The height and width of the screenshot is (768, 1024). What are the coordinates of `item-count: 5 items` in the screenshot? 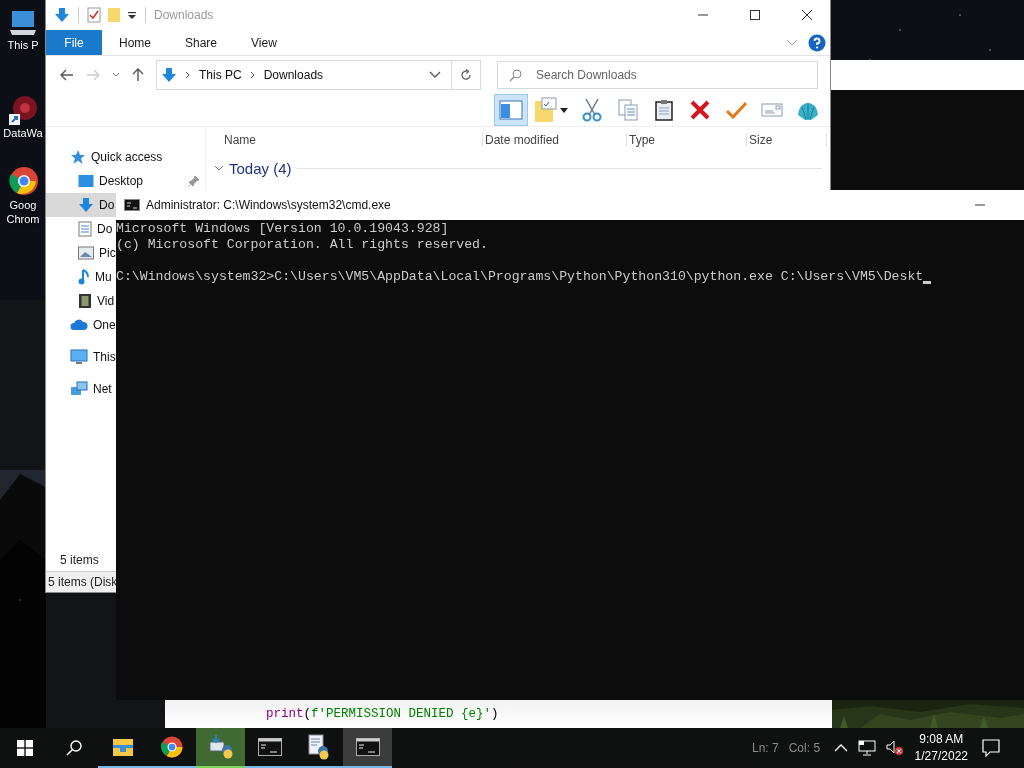 It's located at (79, 560).